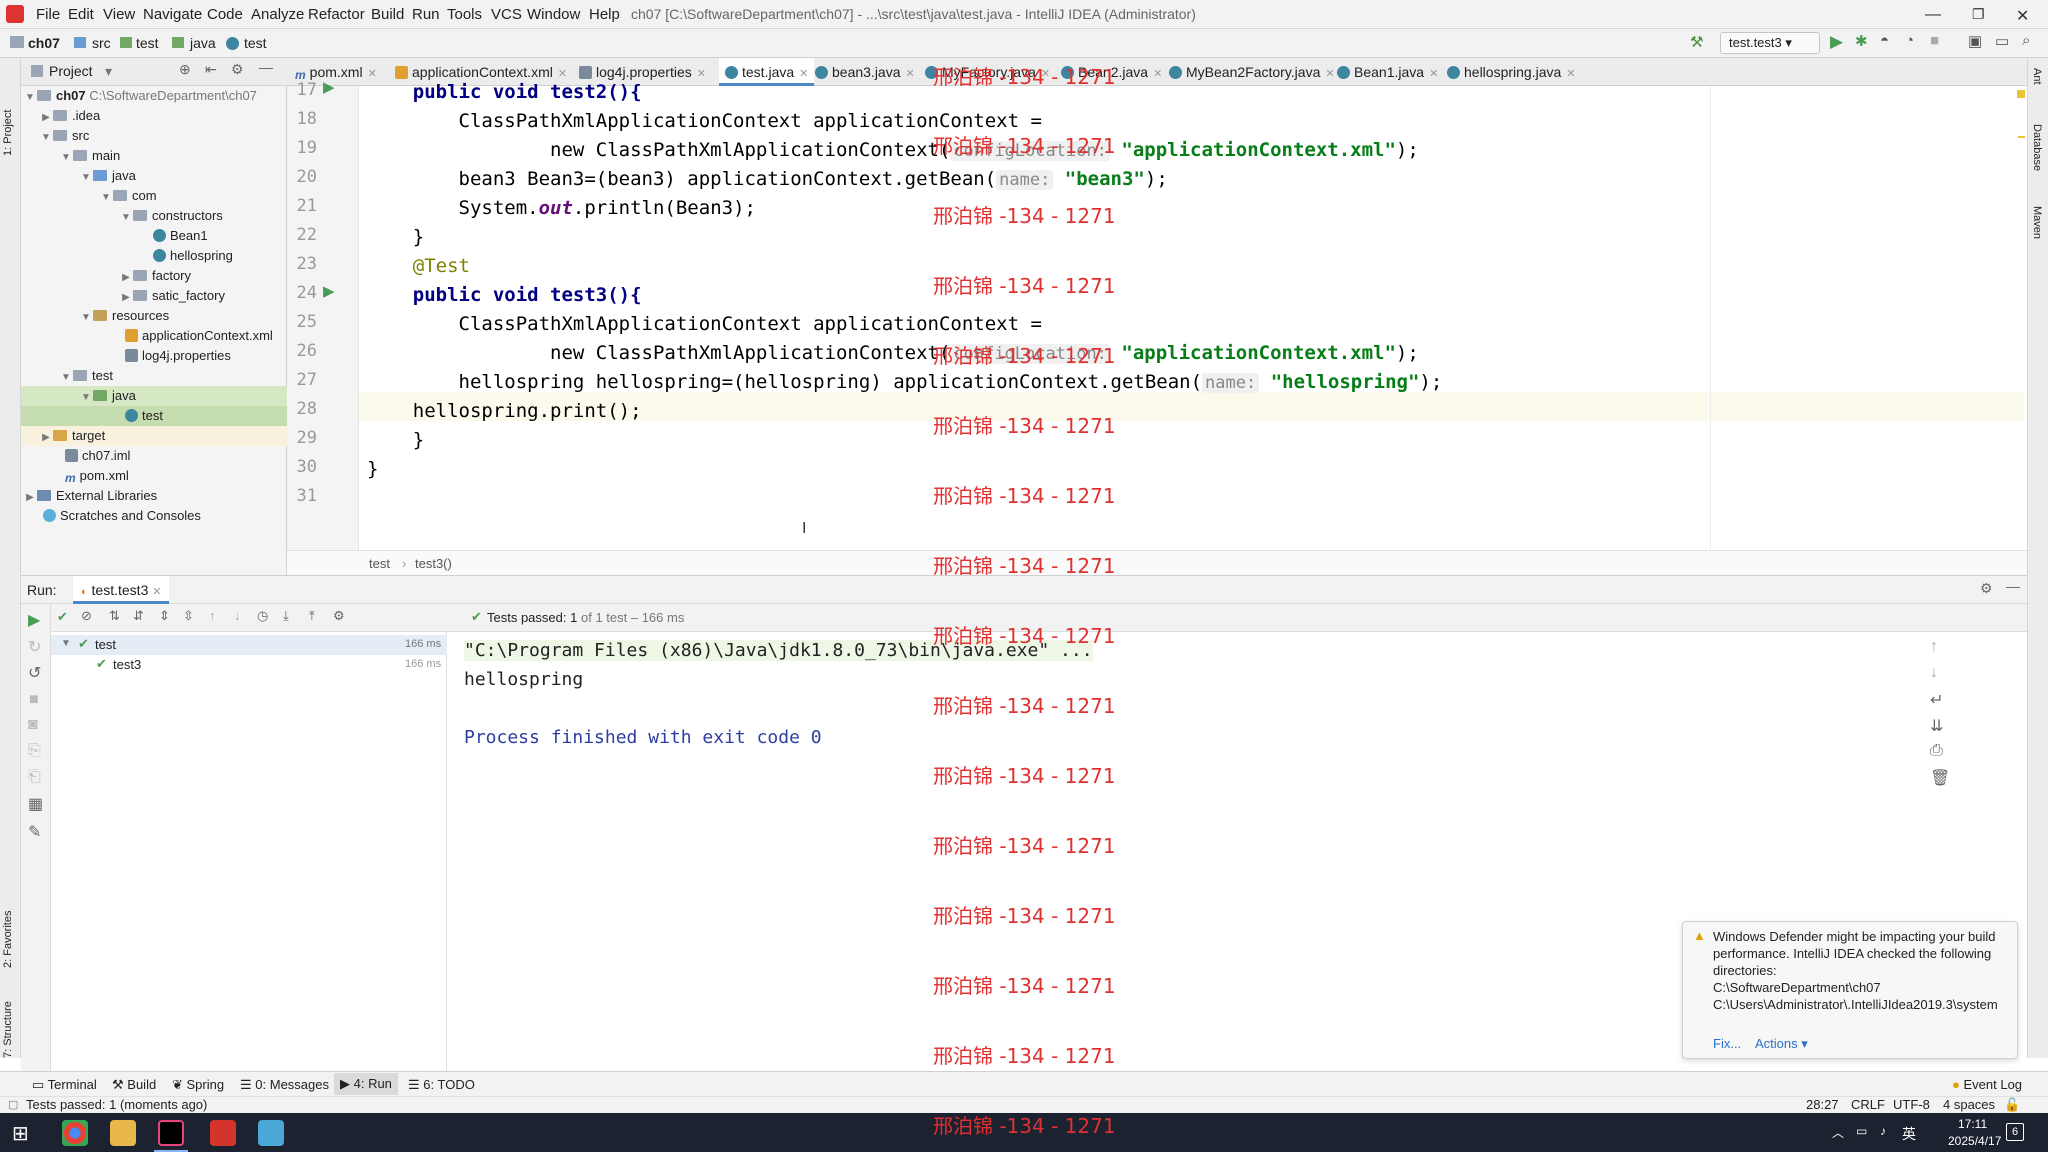 The image size is (2048, 1152). I want to click on favorites-tool-button: 2: Favorites, so click(8, 928).